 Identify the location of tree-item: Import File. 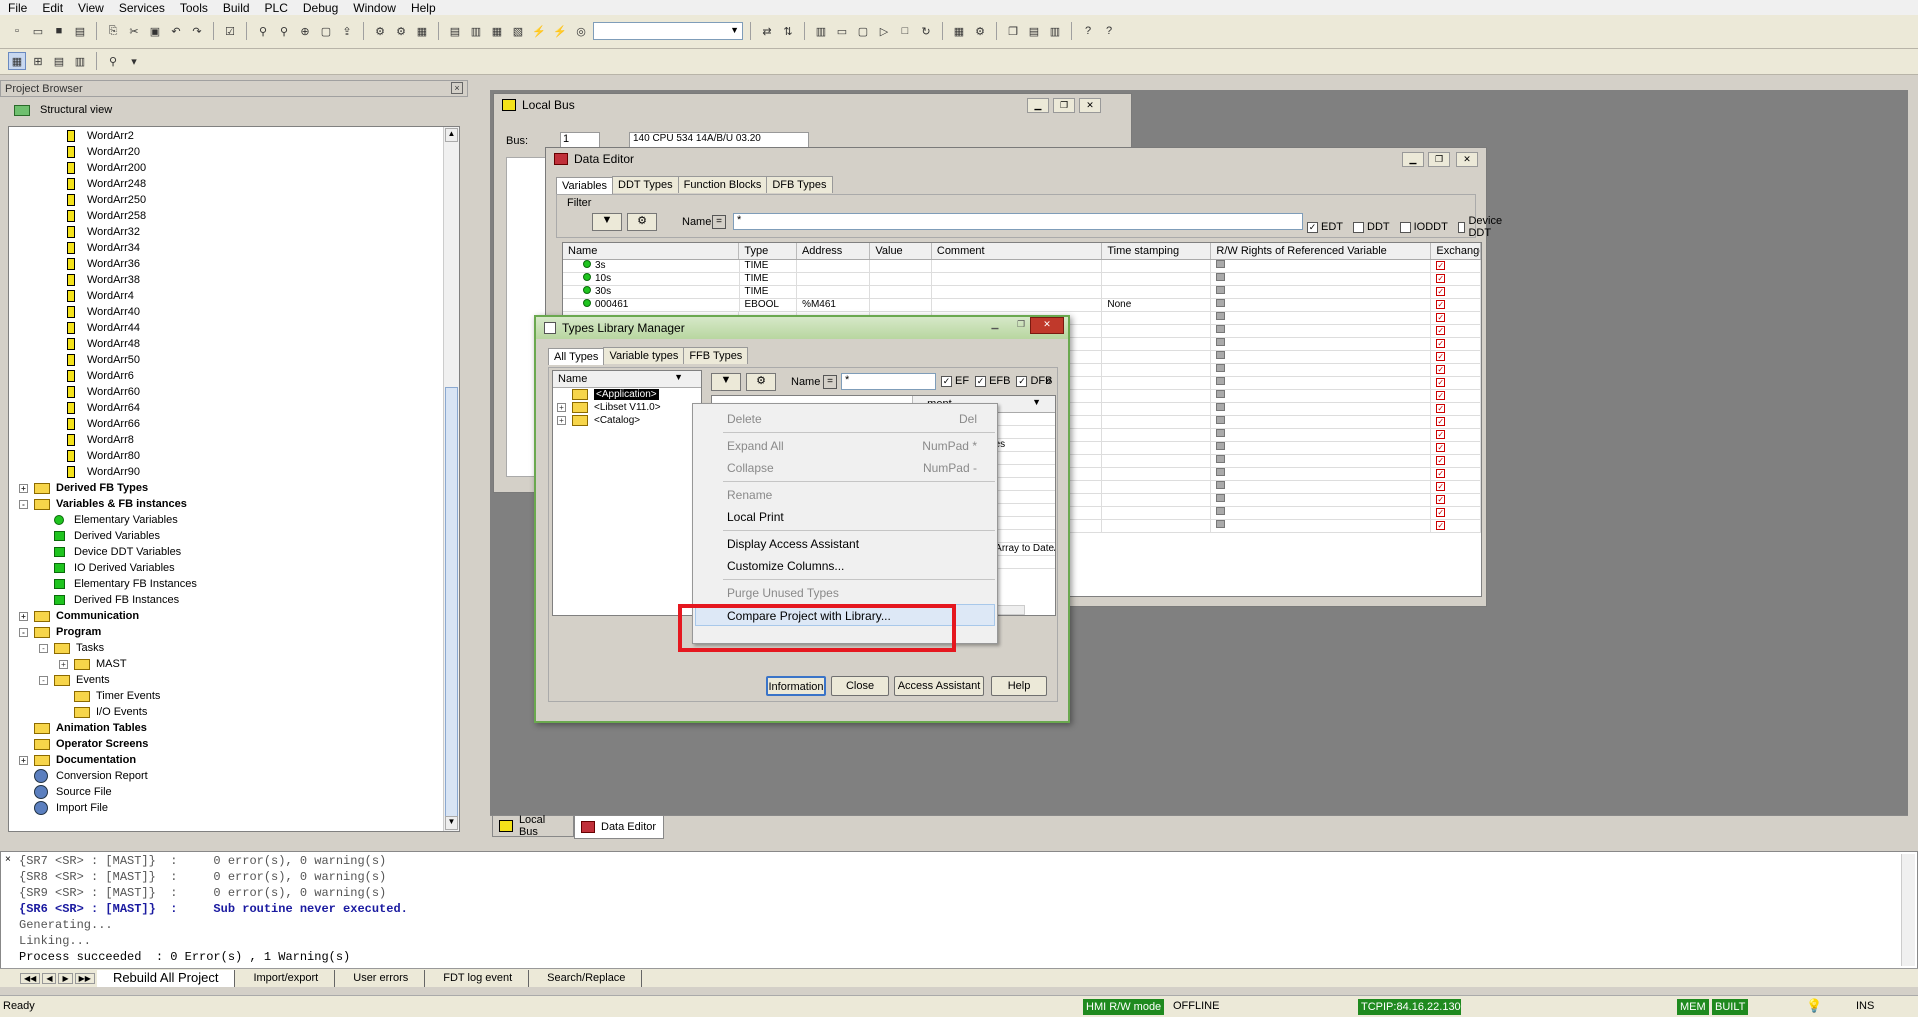
(63, 808).